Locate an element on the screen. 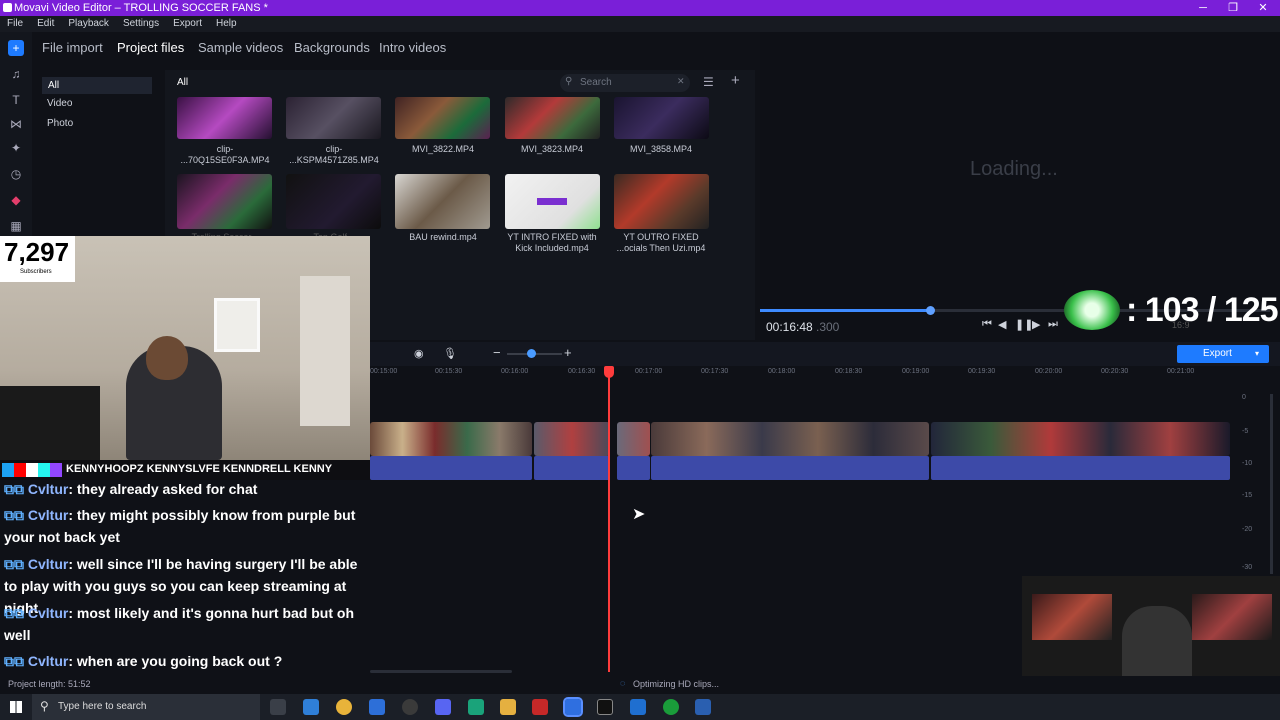 The image size is (1280, 720). menu-file: File is located at coordinates (15, 24).